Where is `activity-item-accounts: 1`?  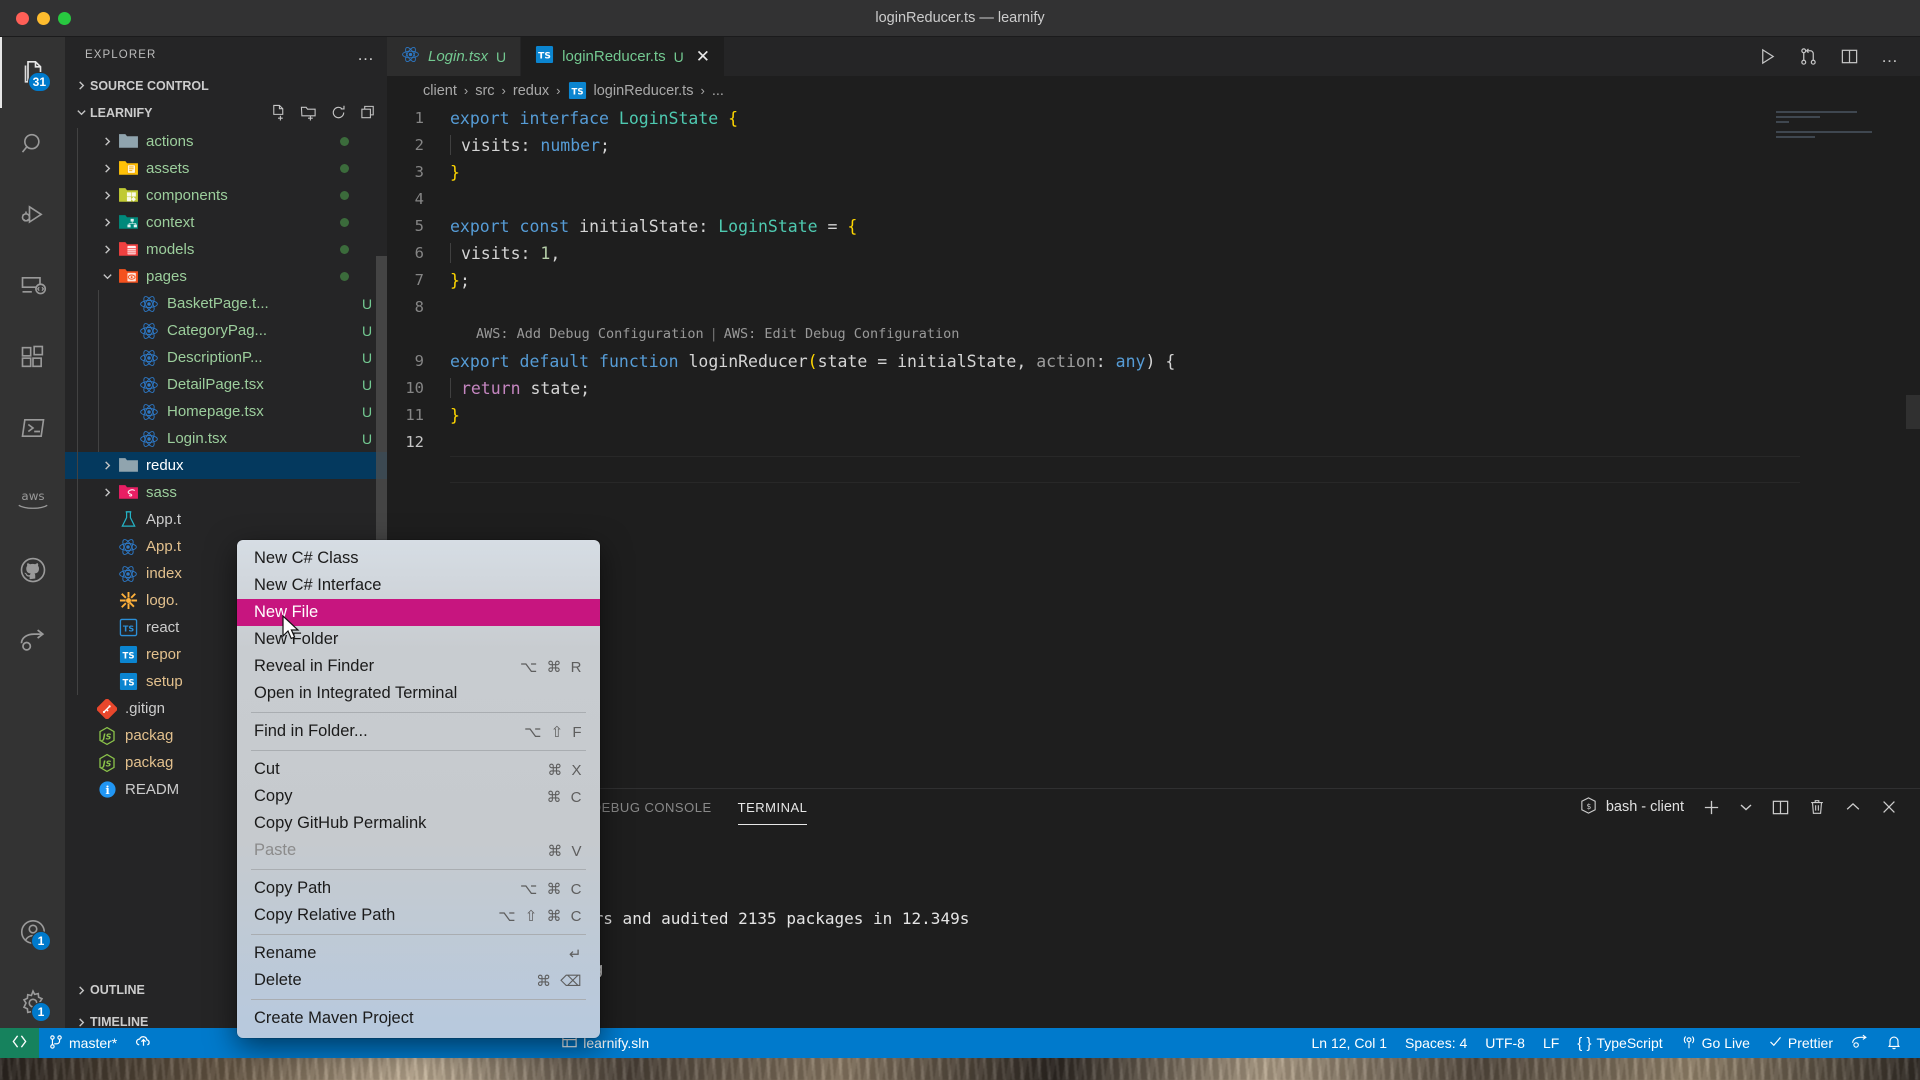
activity-item-accounts: 1 is located at coordinates (32, 931).